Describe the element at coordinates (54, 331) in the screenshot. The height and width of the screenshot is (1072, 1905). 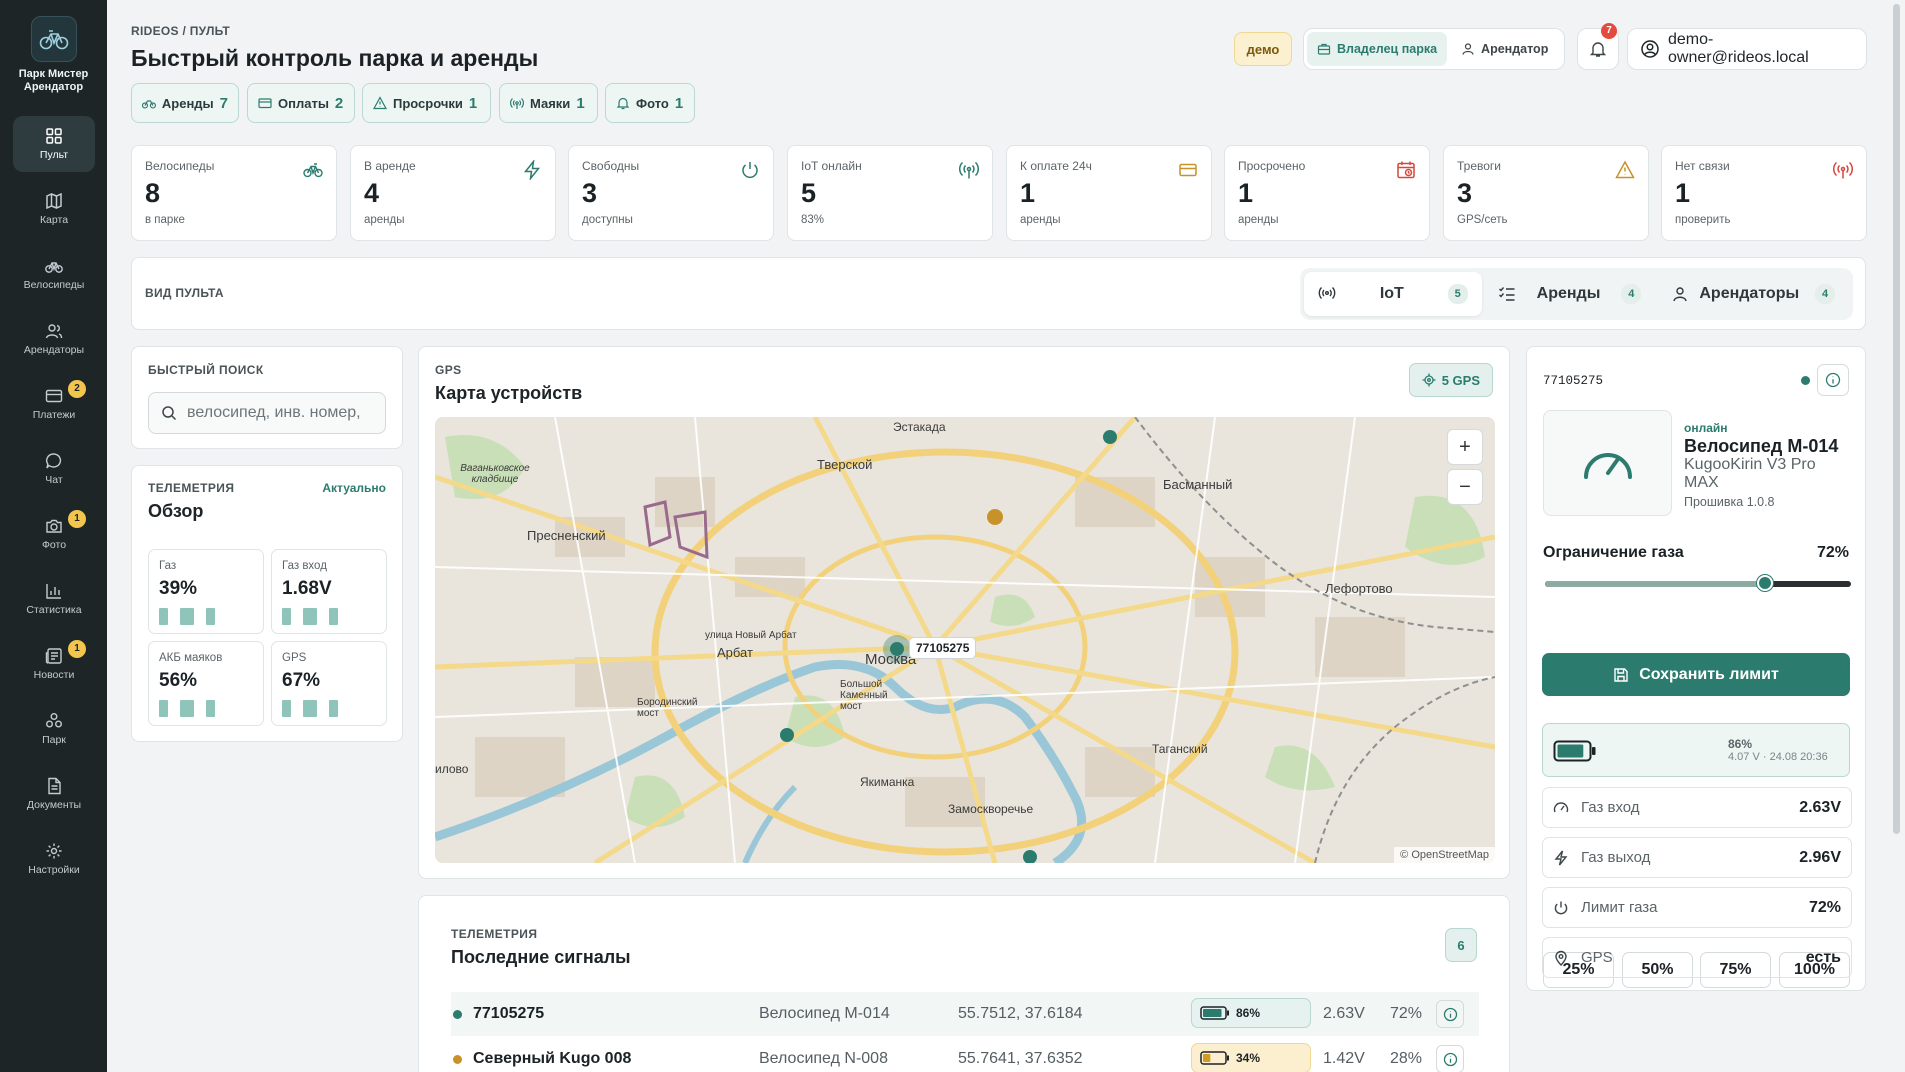
I see `users-icon` at that location.